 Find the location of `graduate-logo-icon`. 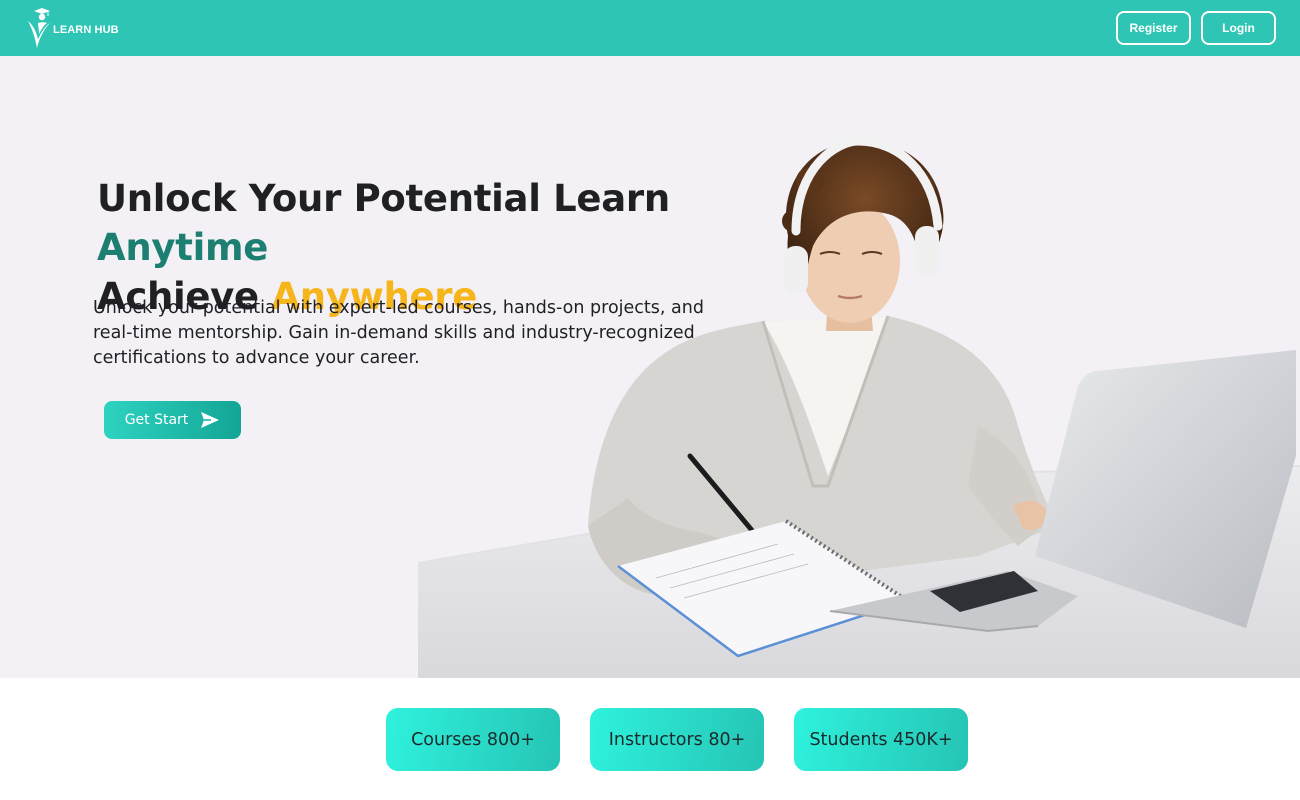

graduate-logo-icon is located at coordinates (39, 28).